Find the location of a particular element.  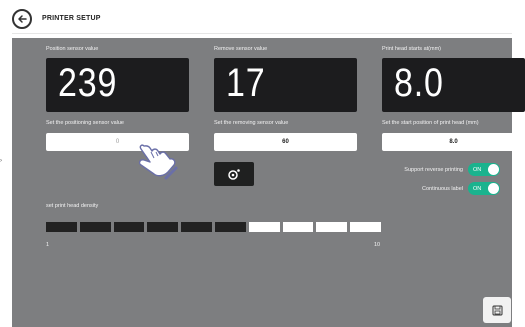

continuous-label-label: Continuous label is located at coordinates (442, 188).